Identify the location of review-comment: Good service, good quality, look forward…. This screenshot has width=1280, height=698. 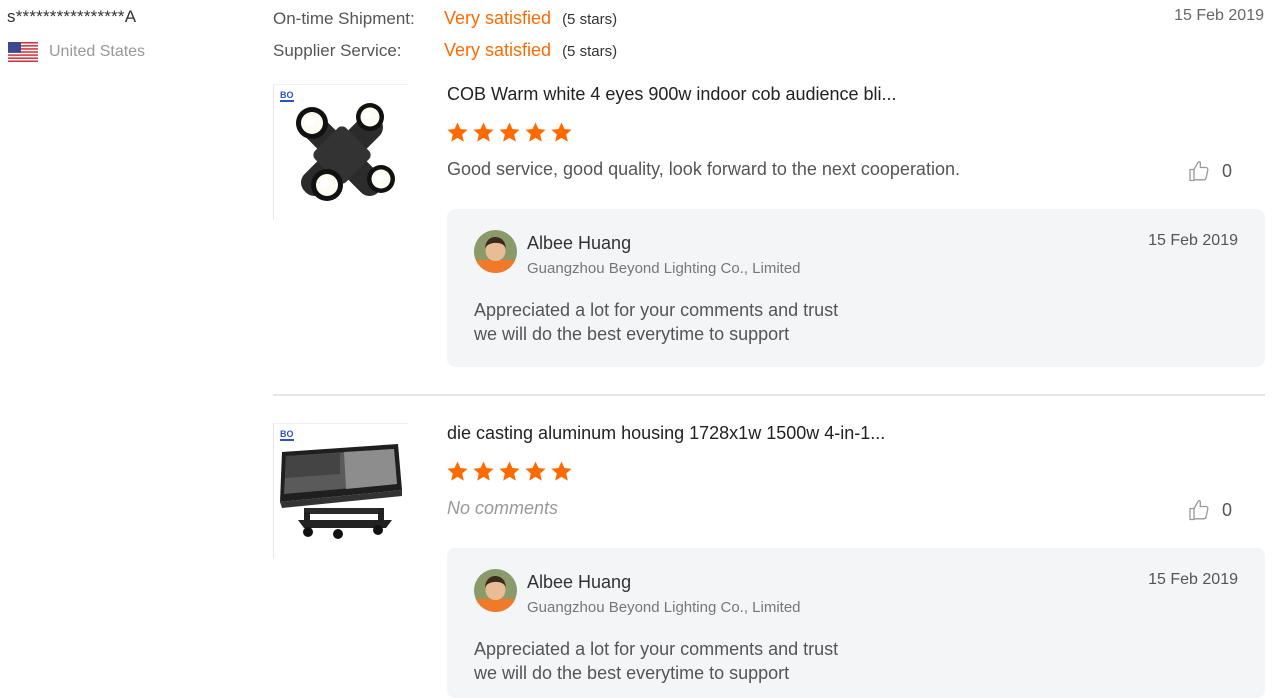
(703, 169).